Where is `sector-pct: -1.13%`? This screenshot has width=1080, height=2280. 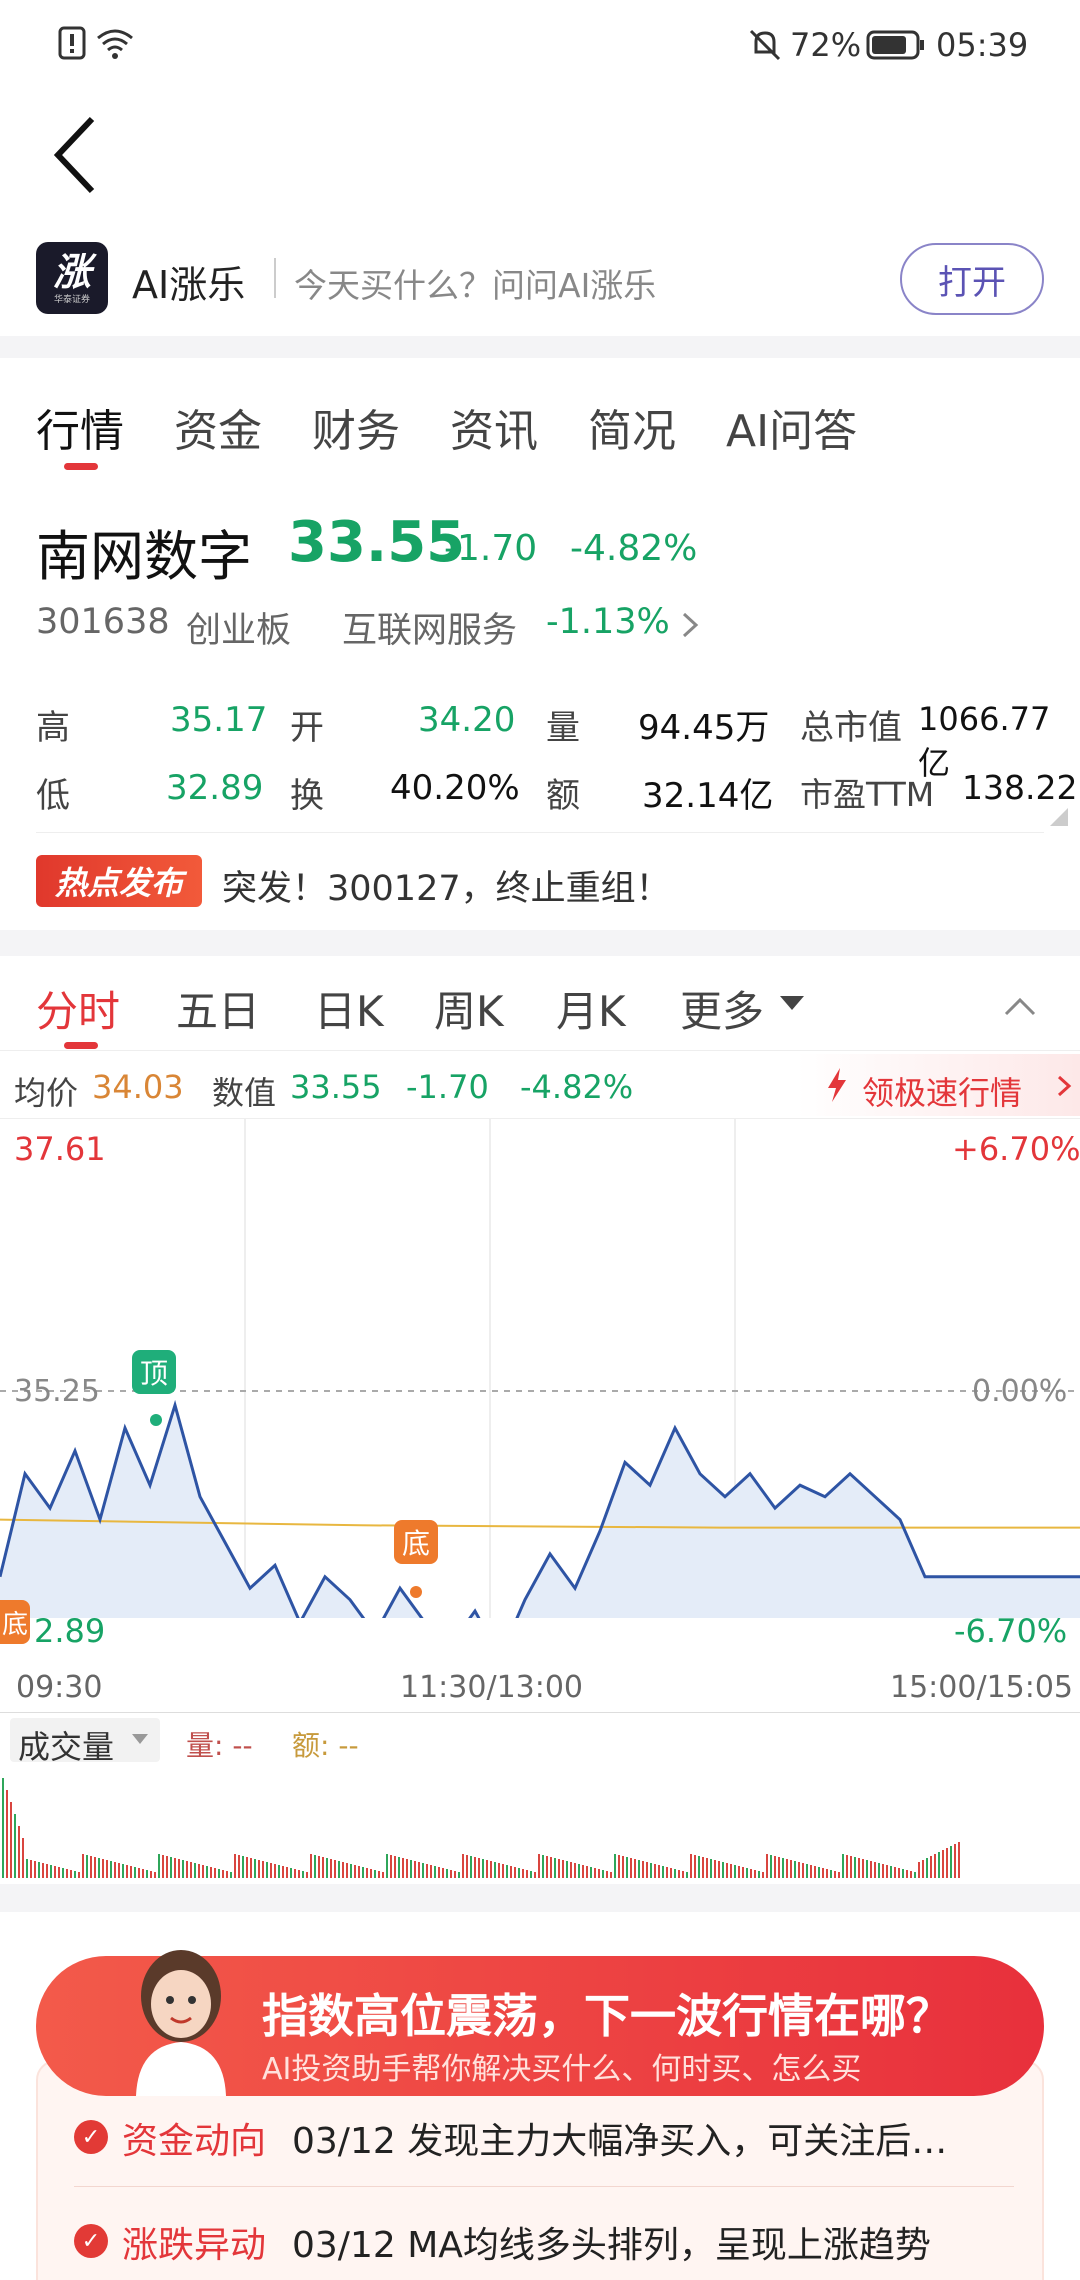 sector-pct: -1.13% is located at coordinates (608, 622).